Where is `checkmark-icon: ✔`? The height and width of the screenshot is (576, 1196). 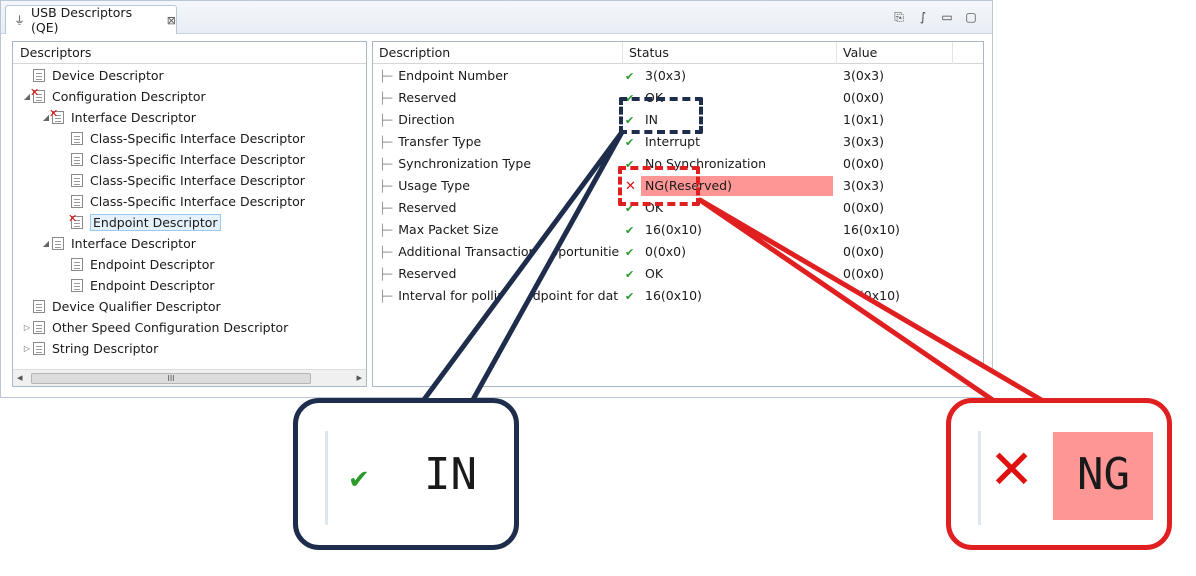 checkmark-icon: ✔ is located at coordinates (359, 480).